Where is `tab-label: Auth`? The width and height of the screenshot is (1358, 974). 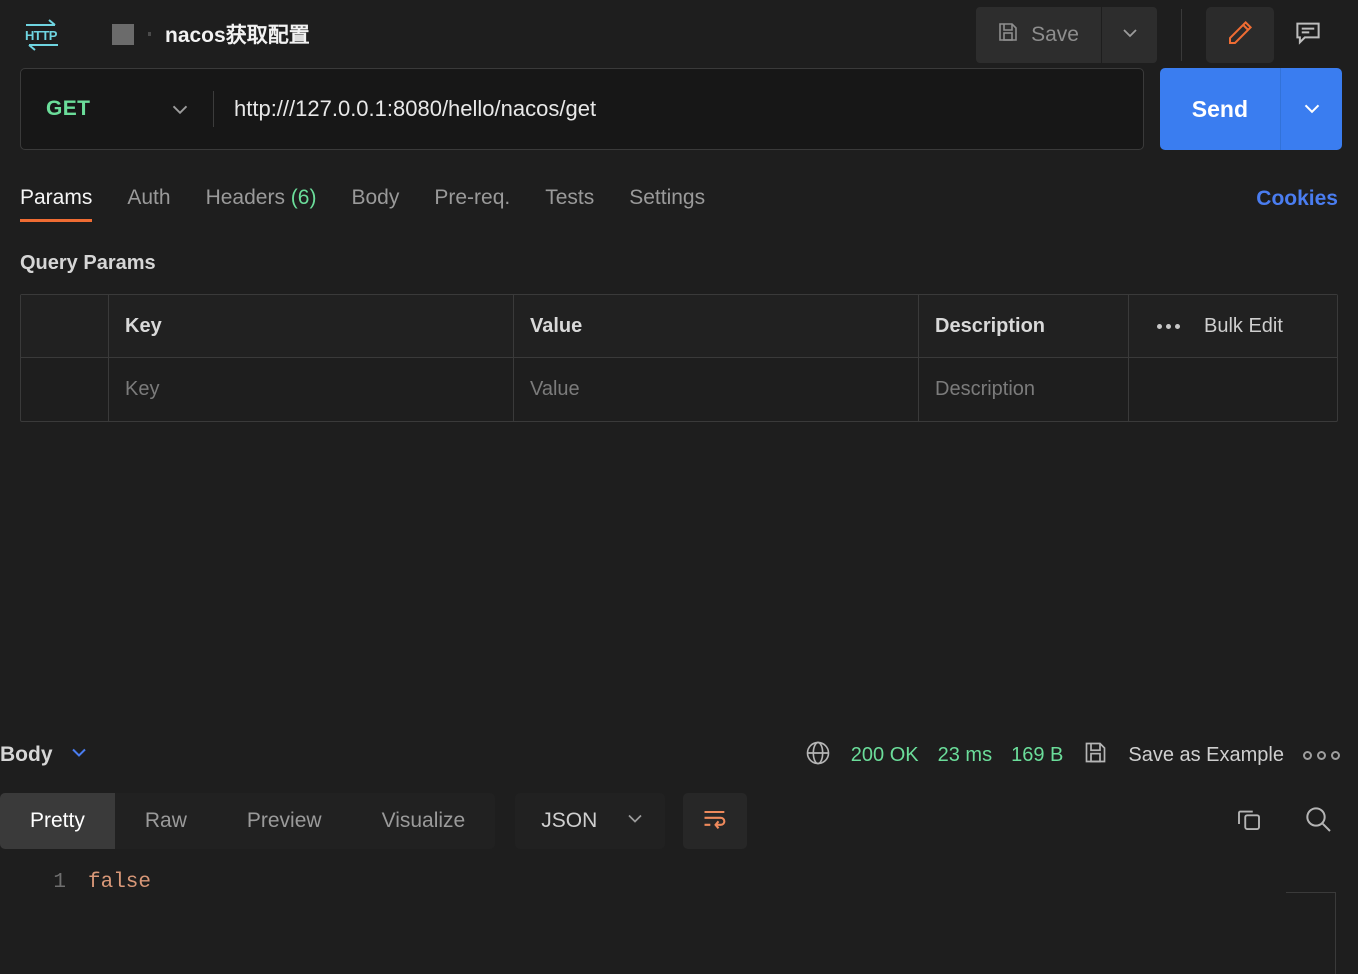 tab-label: Auth is located at coordinates (149, 197).